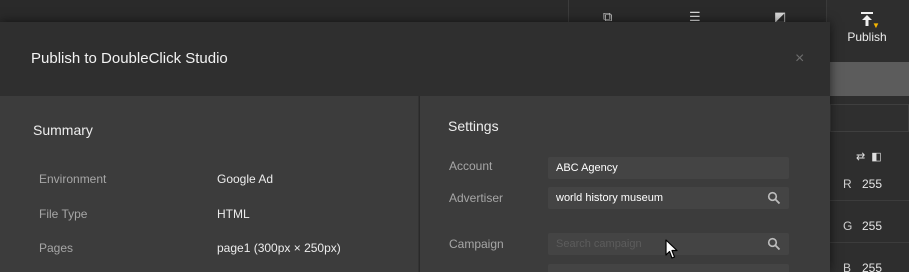 This screenshot has width=909, height=272. I want to click on channel-label: R, so click(847, 184).